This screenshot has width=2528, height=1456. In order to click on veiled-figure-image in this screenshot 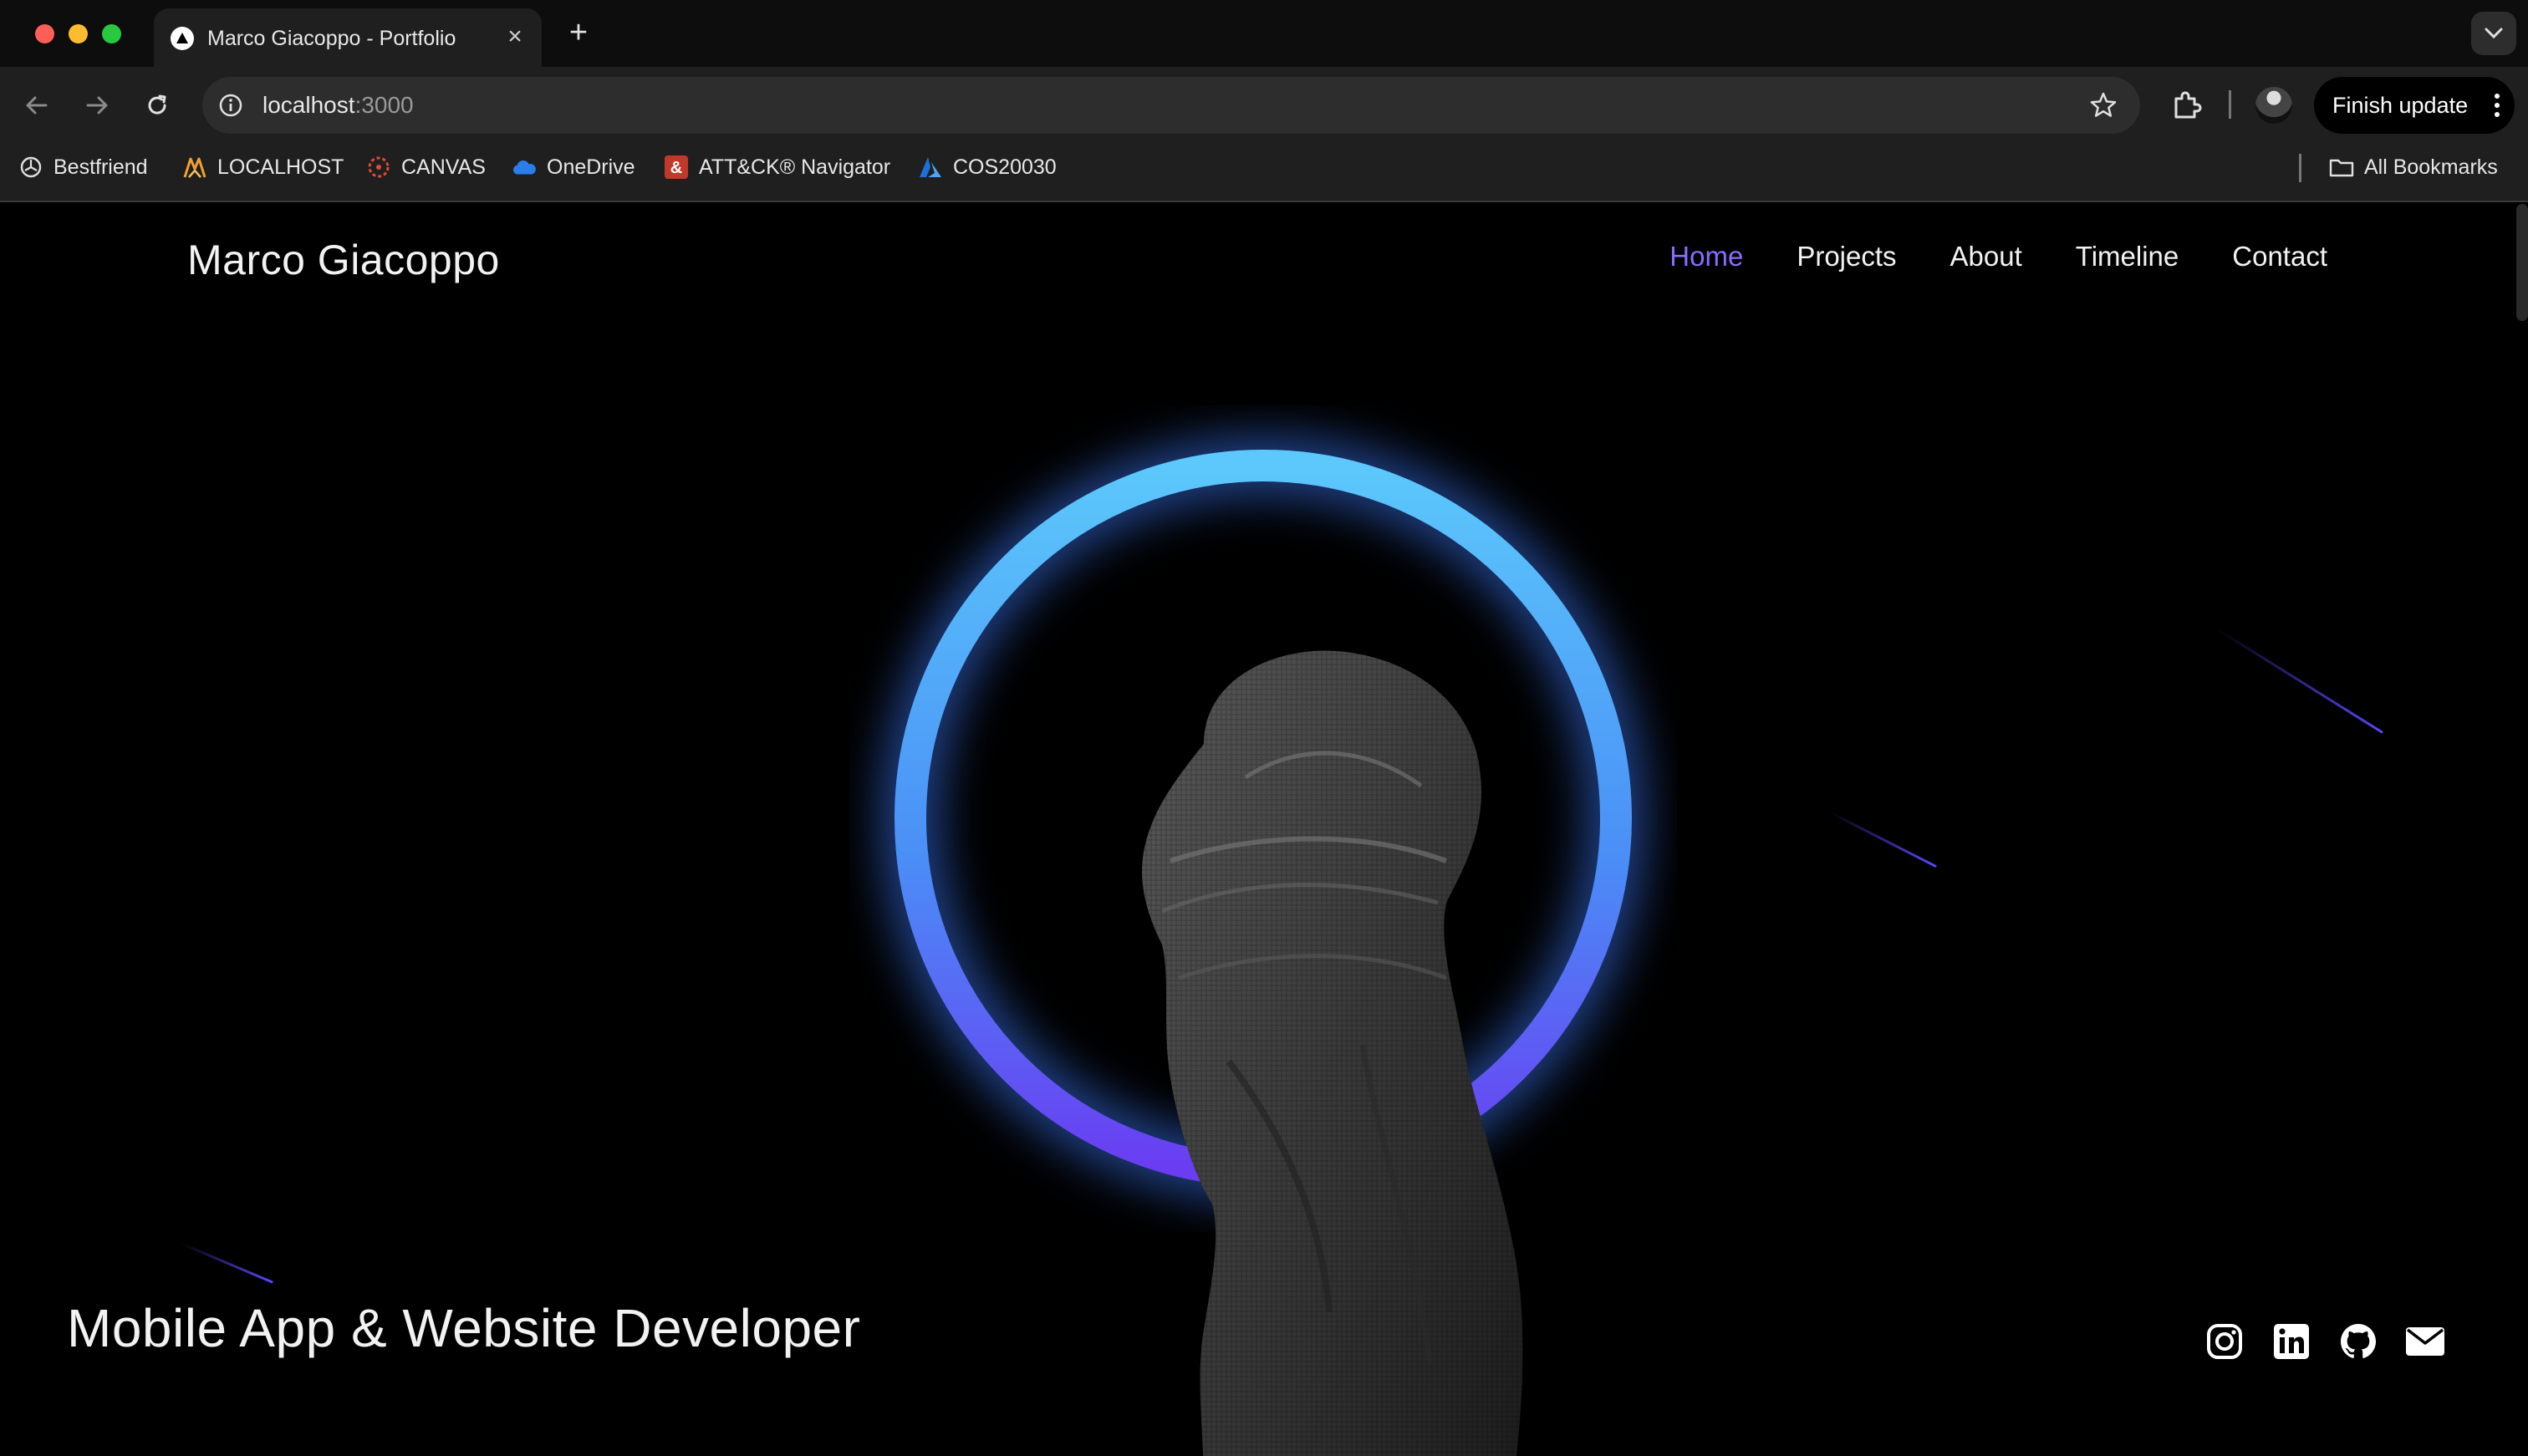, I will do `click(1332, 1053)`.